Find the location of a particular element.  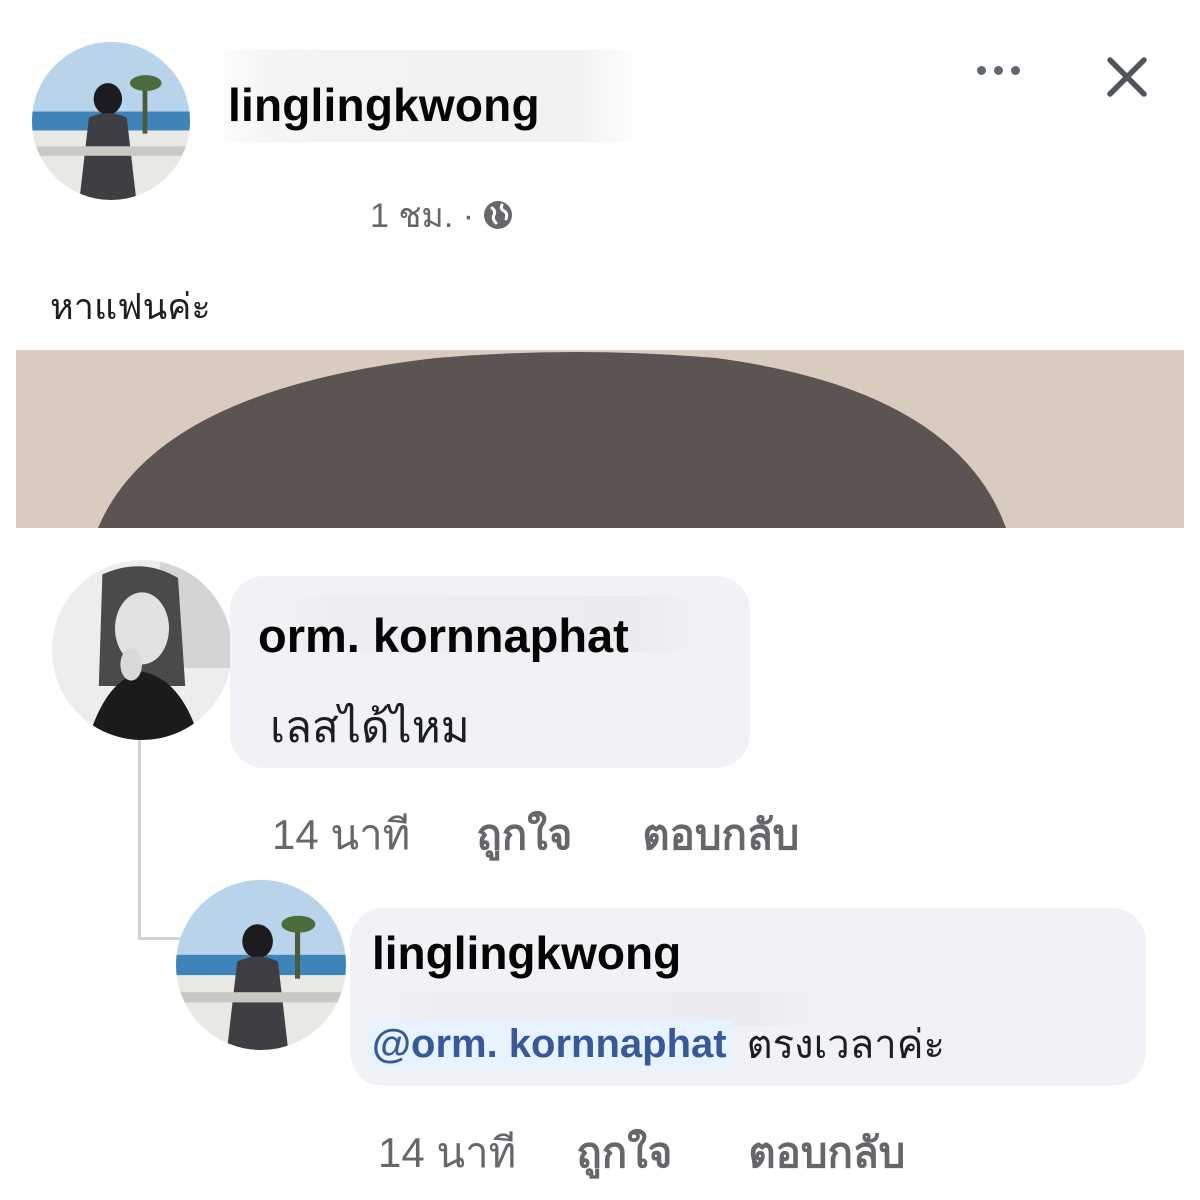

globe-icon is located at coordinates (498, 215).